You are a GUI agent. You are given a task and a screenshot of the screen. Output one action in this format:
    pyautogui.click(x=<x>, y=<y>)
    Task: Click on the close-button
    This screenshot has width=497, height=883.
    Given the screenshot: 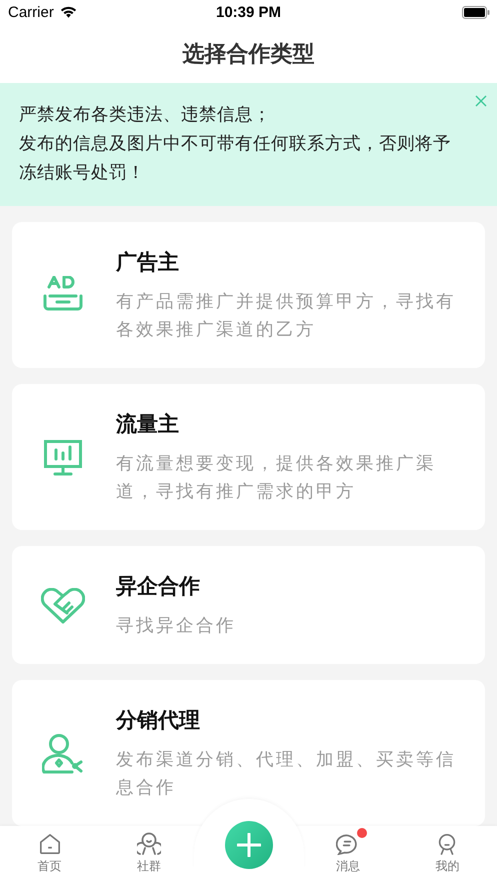 What is the action you would take?
    pyautogui.click(x=481, y=100)
    